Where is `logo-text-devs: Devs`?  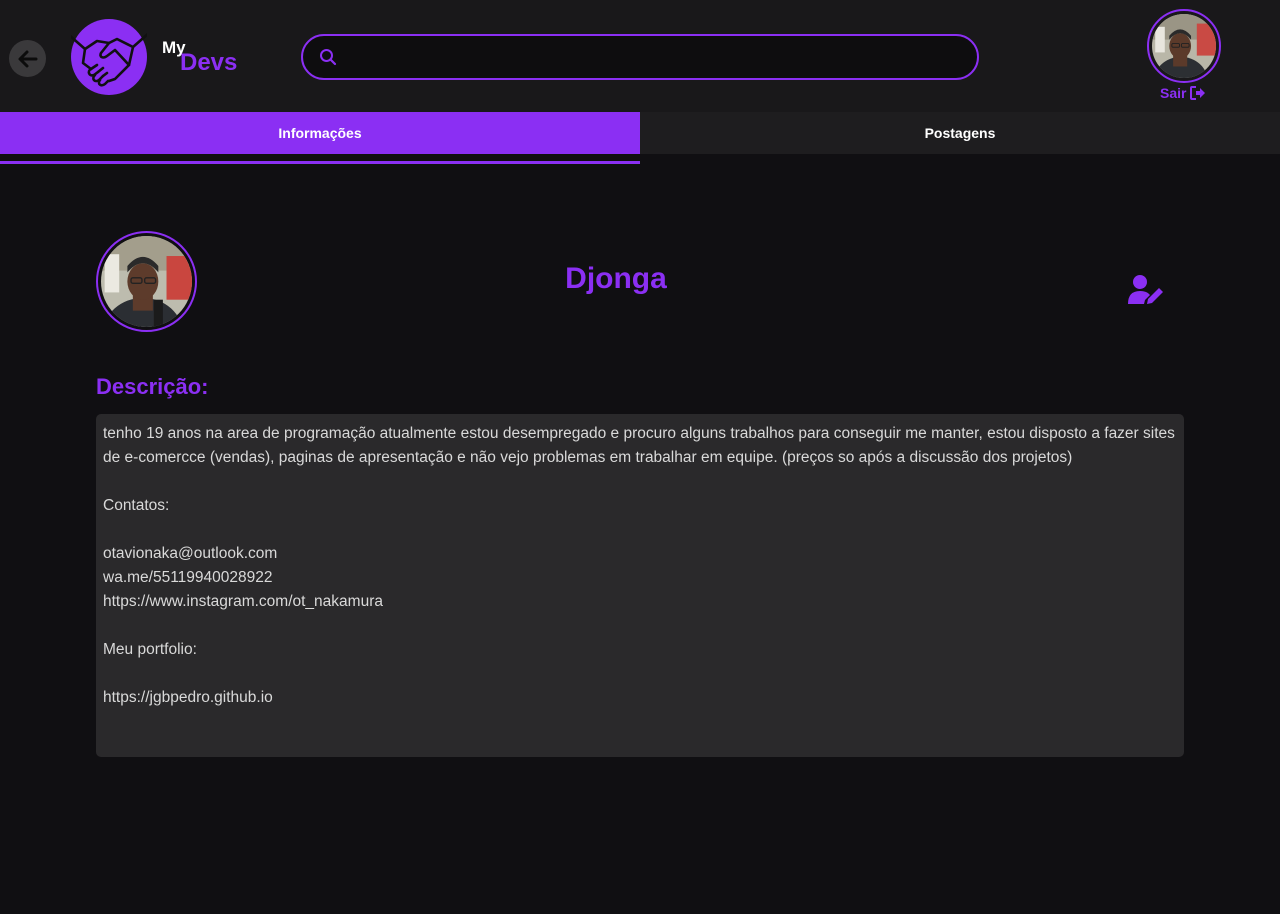 logo-text-devs: Devs is located at coordinates (209, 62).